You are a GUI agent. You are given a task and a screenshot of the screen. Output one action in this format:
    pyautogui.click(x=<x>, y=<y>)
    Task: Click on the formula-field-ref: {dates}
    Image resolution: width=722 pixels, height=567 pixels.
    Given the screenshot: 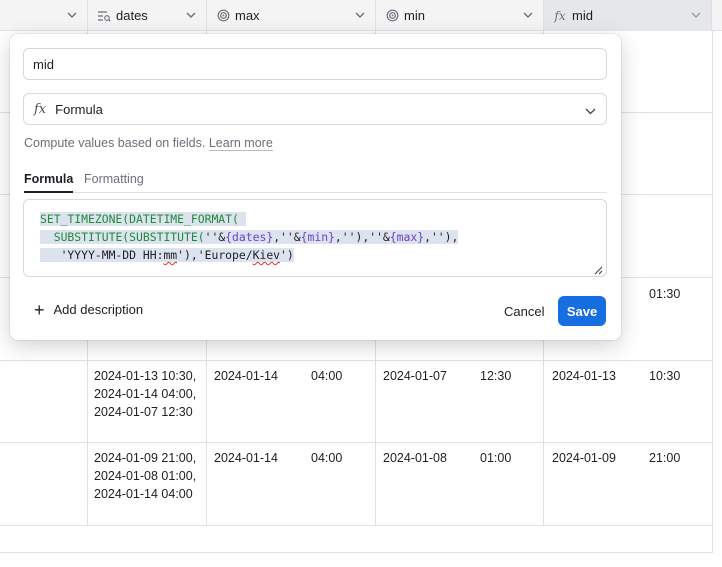 What is the action you would take?
    pyautogui.click(x=249, y=237)
    